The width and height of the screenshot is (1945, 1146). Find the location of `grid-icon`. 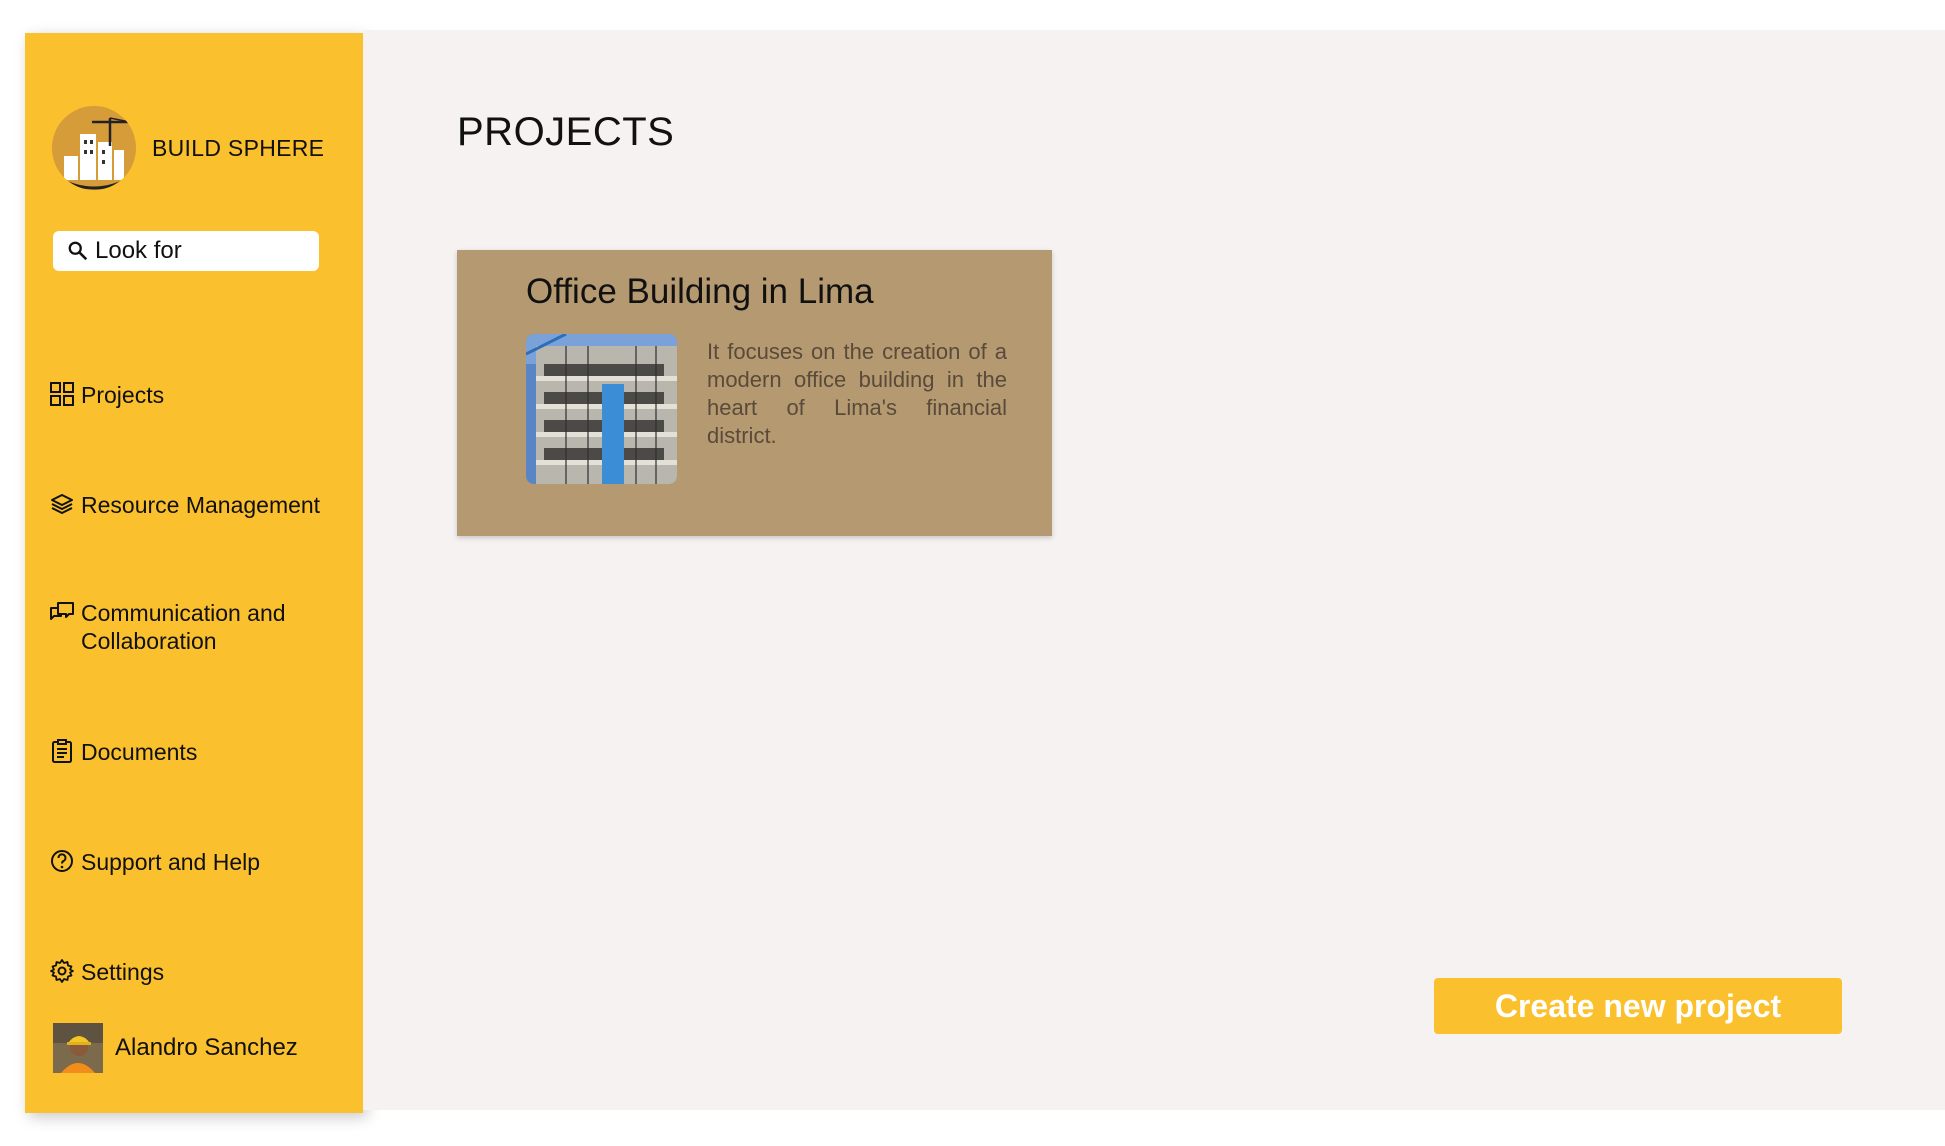

grid-icon is located at coordinates (62, 394).